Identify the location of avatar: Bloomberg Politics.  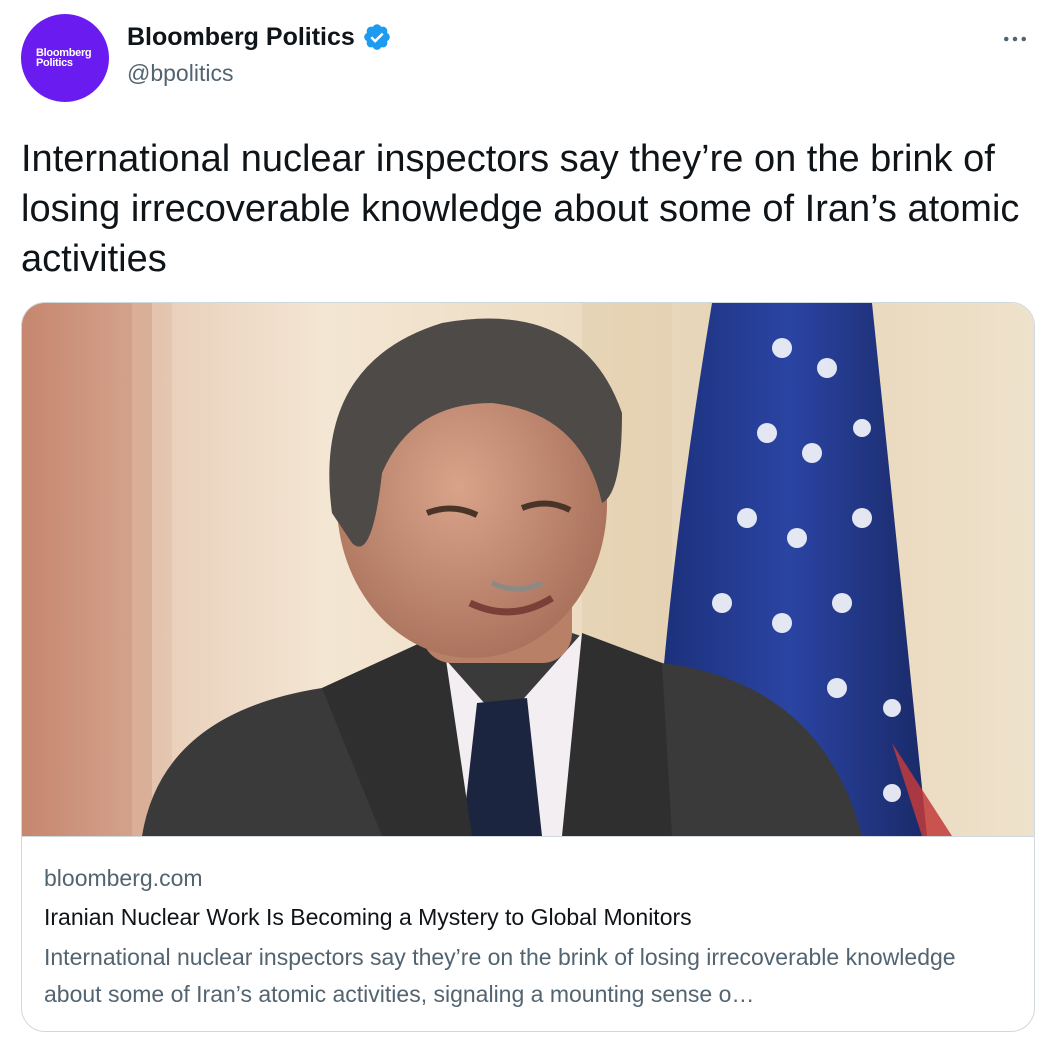
(65, 58).